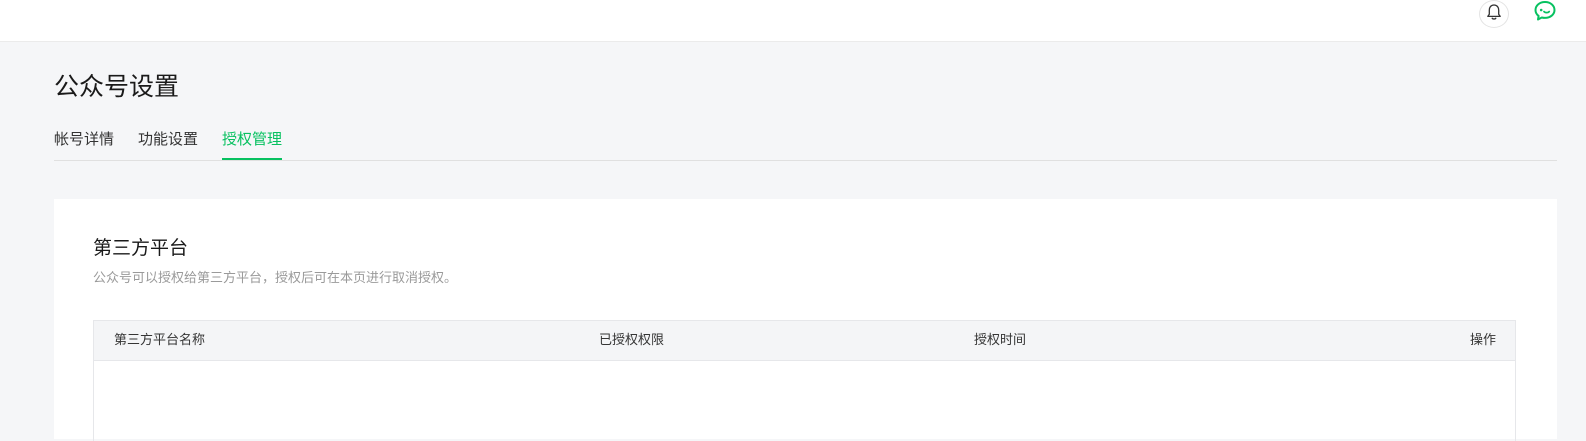  I want to click on settings-tabs: 帐号详情 功能设置 授权管理, so click(805, 140).